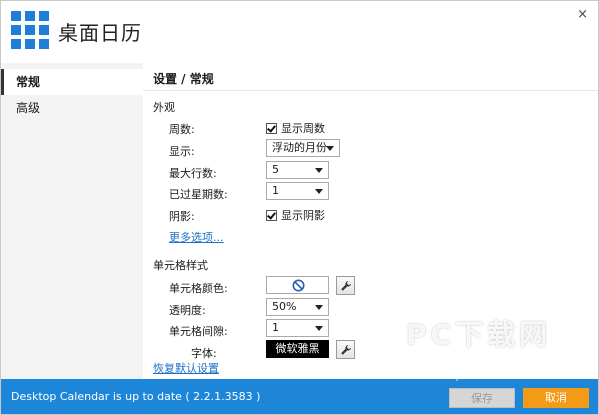 The height and width of the screenshot is (415, 599). Describe the element at coordinates (297, 307) in the screenshot. I see `transparency-select: 50%` at that location.